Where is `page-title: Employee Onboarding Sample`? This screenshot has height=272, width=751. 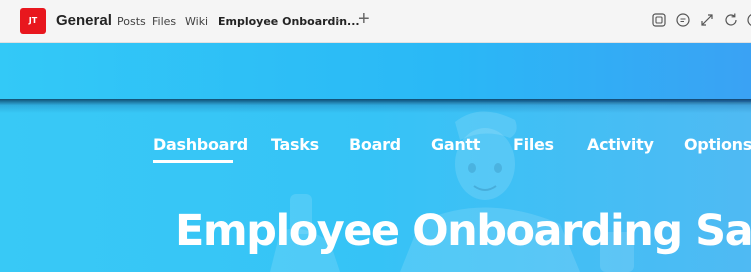
page-title: Employee Onboarding Sample is located at coordinates (463, 231).